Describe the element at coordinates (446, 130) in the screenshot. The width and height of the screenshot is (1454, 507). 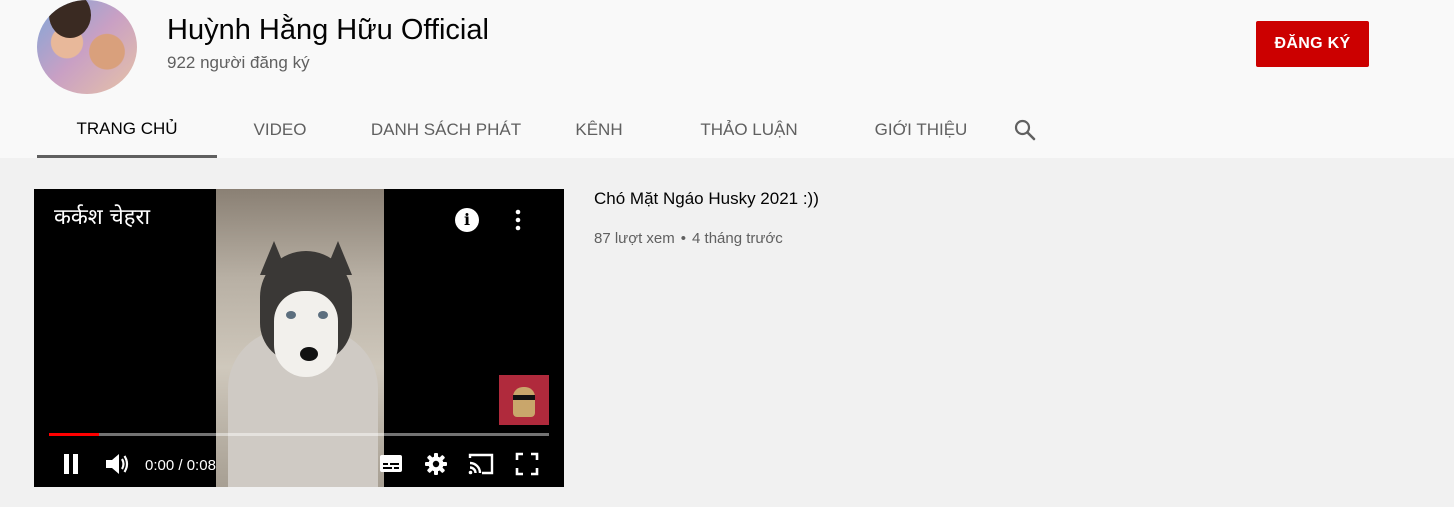
I see `tab-playlists: DANH SÁCH PHÁT` at that location.